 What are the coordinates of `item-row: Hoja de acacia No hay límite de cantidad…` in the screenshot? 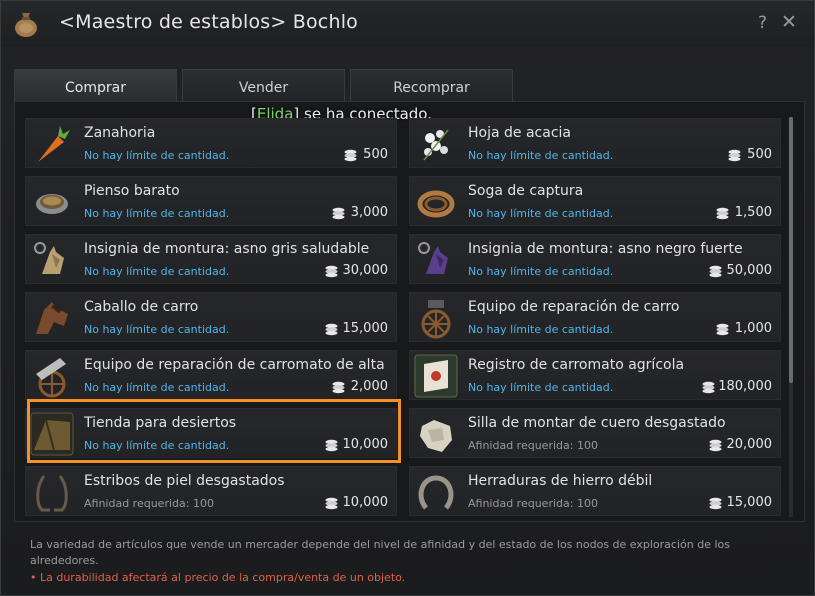 It's located at (595, 143).